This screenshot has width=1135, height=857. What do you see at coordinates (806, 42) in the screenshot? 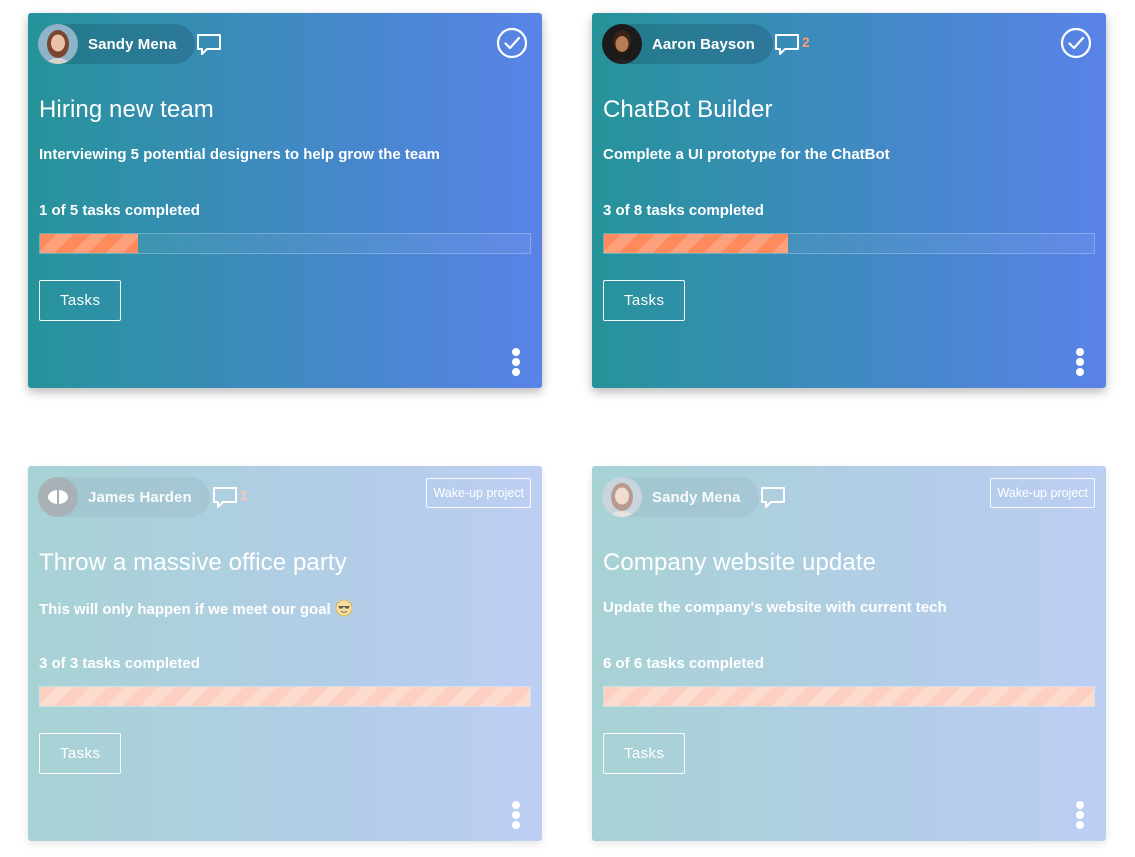
I see `comment-count: 2` at bounding box center [806, 42].